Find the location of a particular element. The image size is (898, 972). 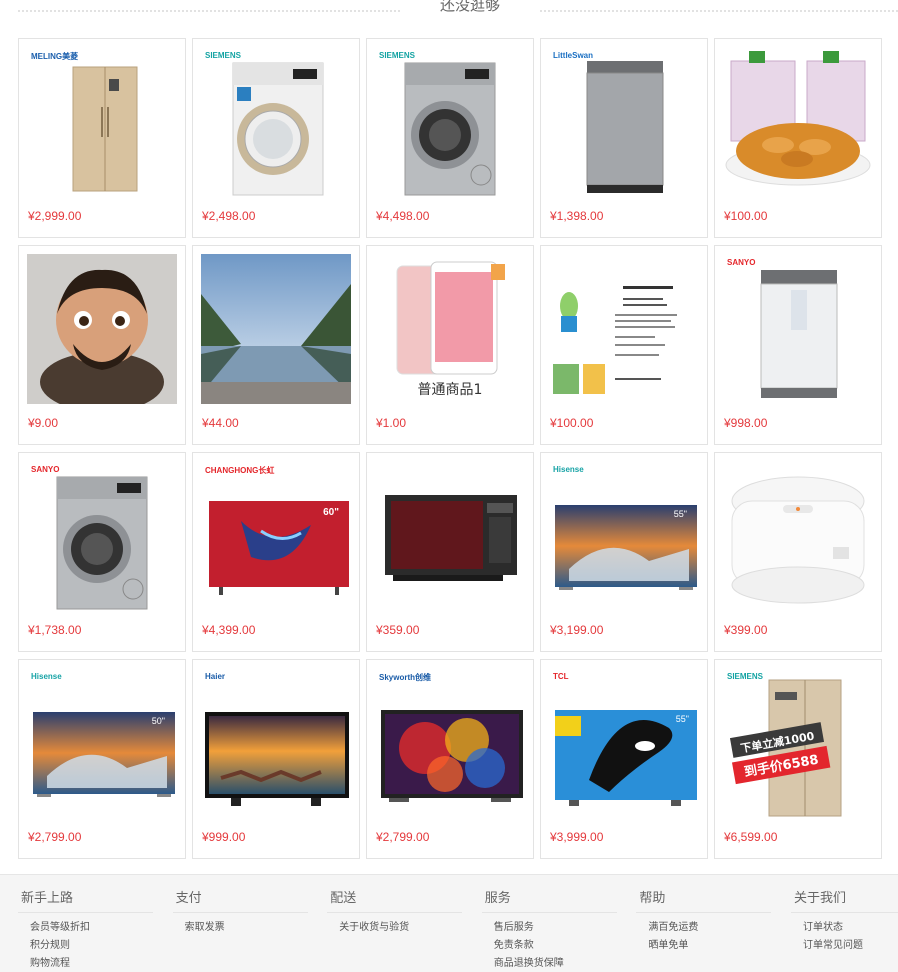

product-price: ¥359.00 is located at coordinates (398, 630).